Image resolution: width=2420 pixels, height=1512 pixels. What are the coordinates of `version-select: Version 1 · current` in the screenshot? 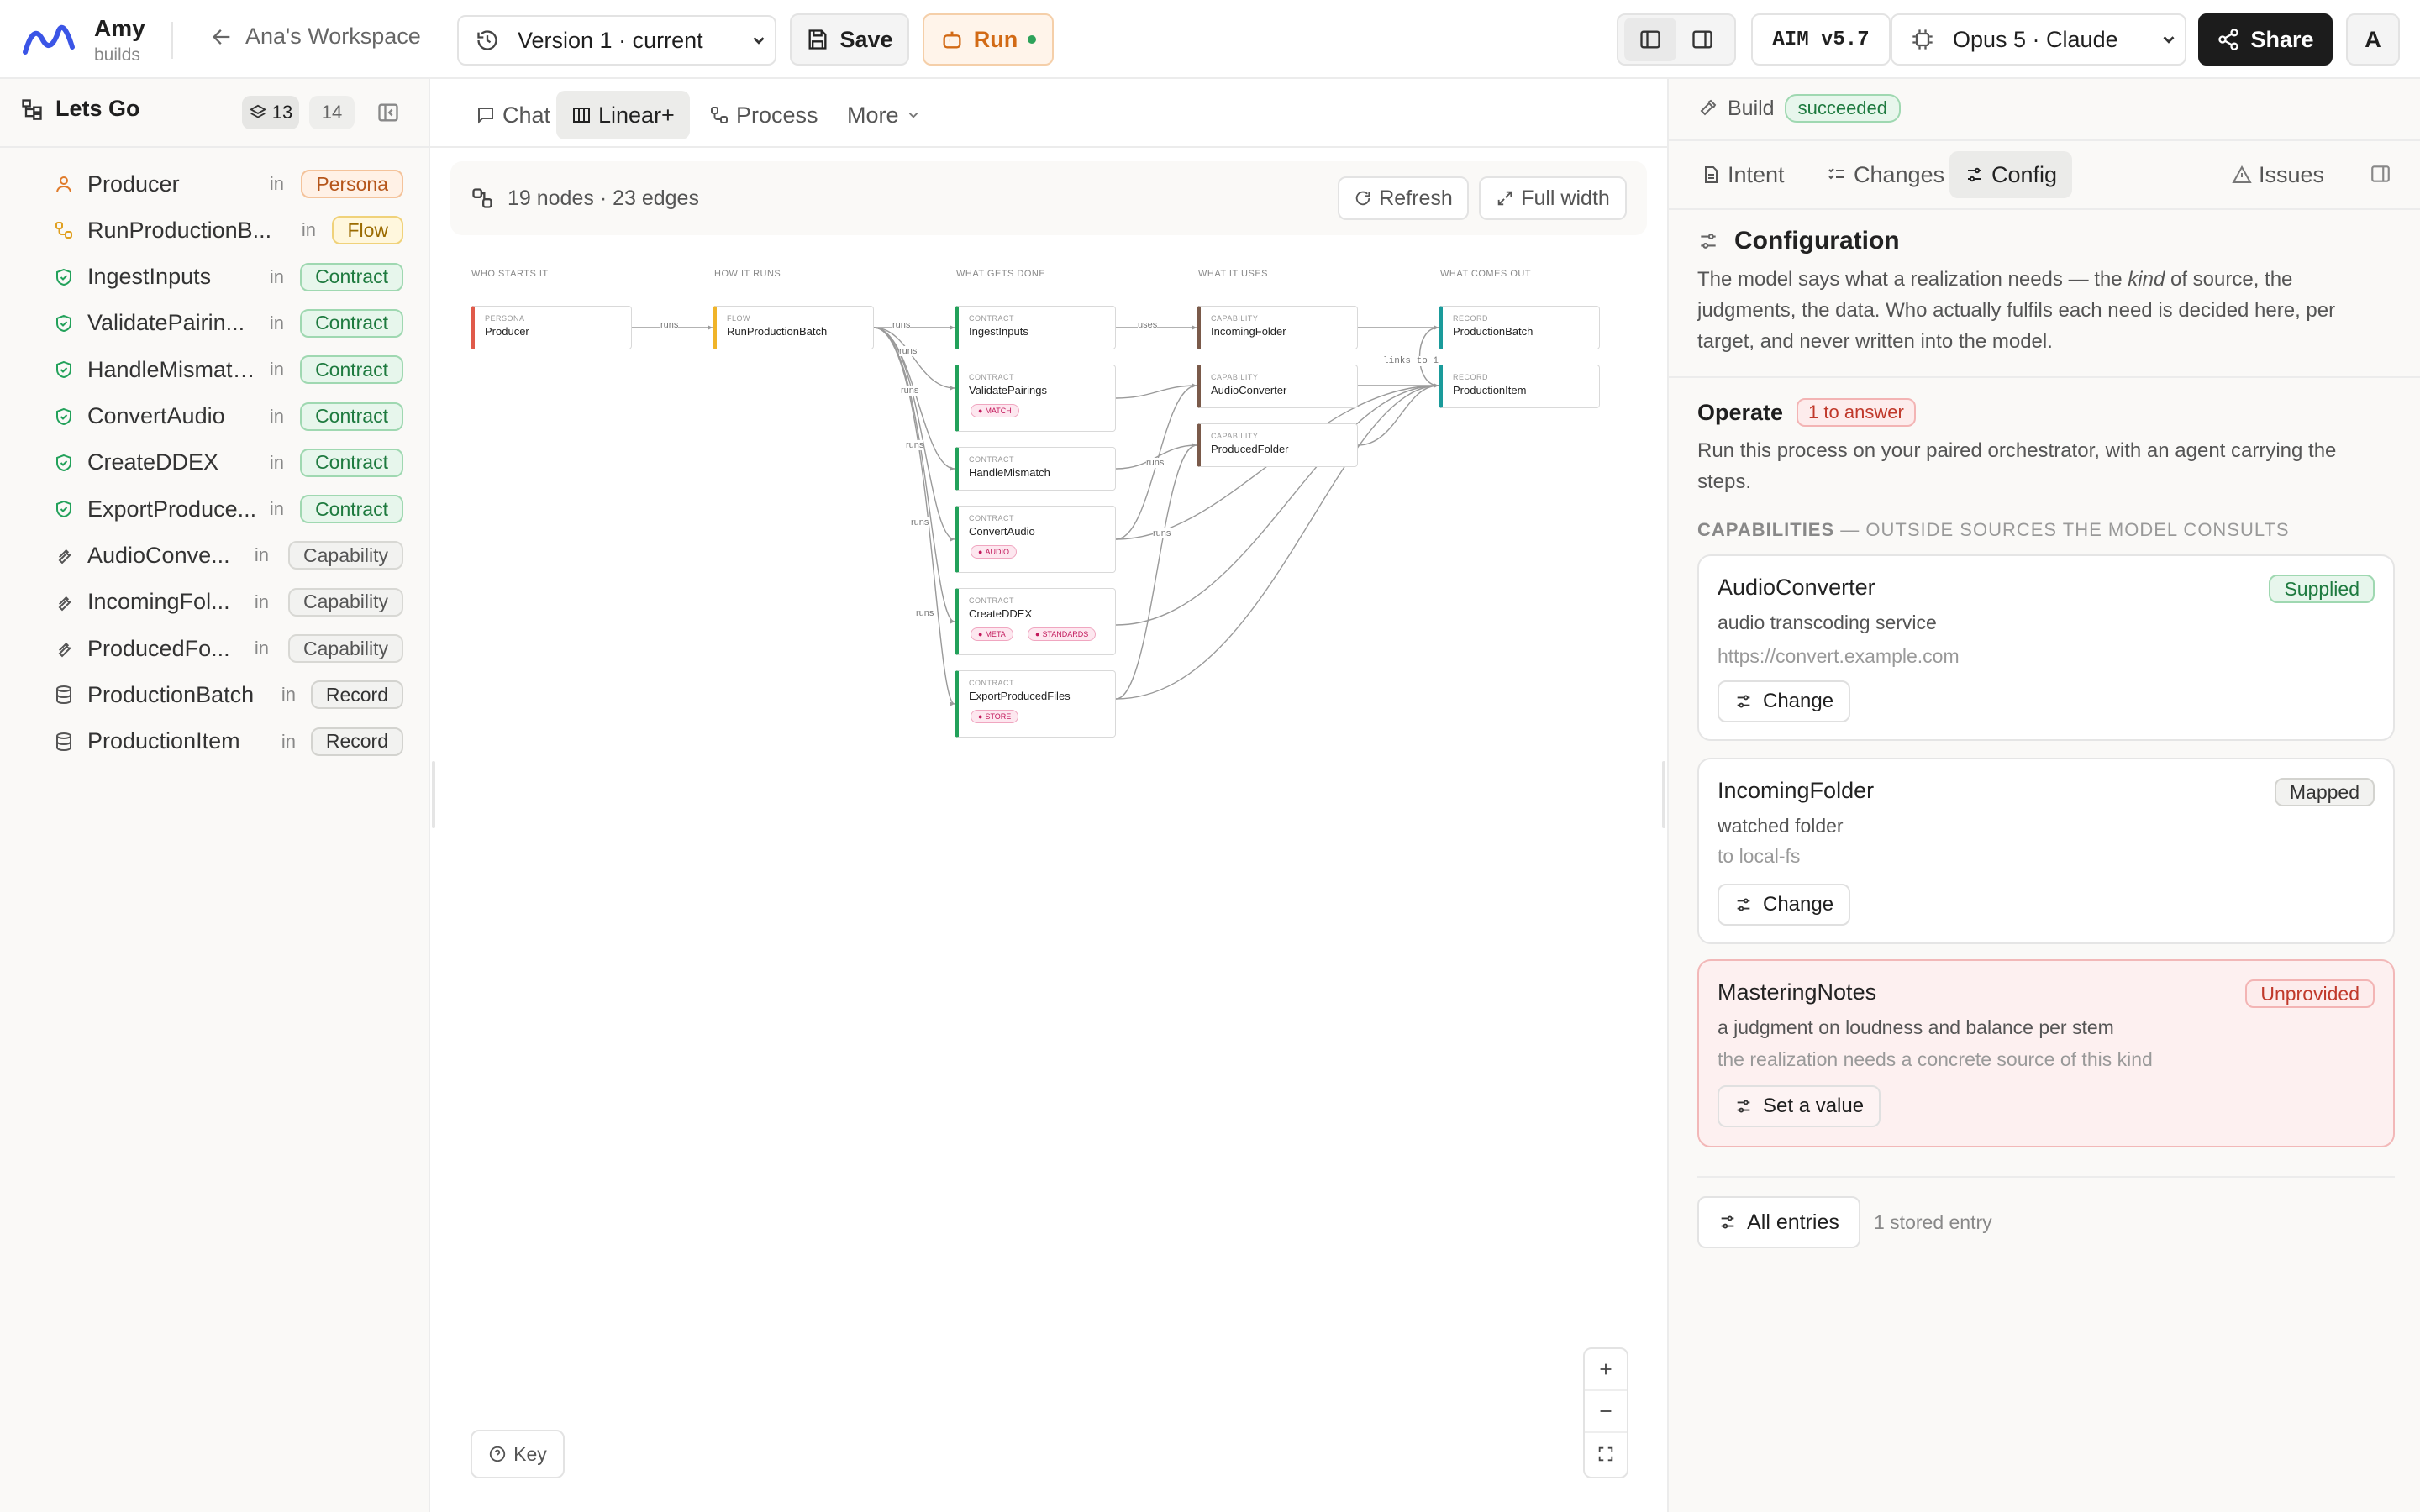 It's located at (616, 40).